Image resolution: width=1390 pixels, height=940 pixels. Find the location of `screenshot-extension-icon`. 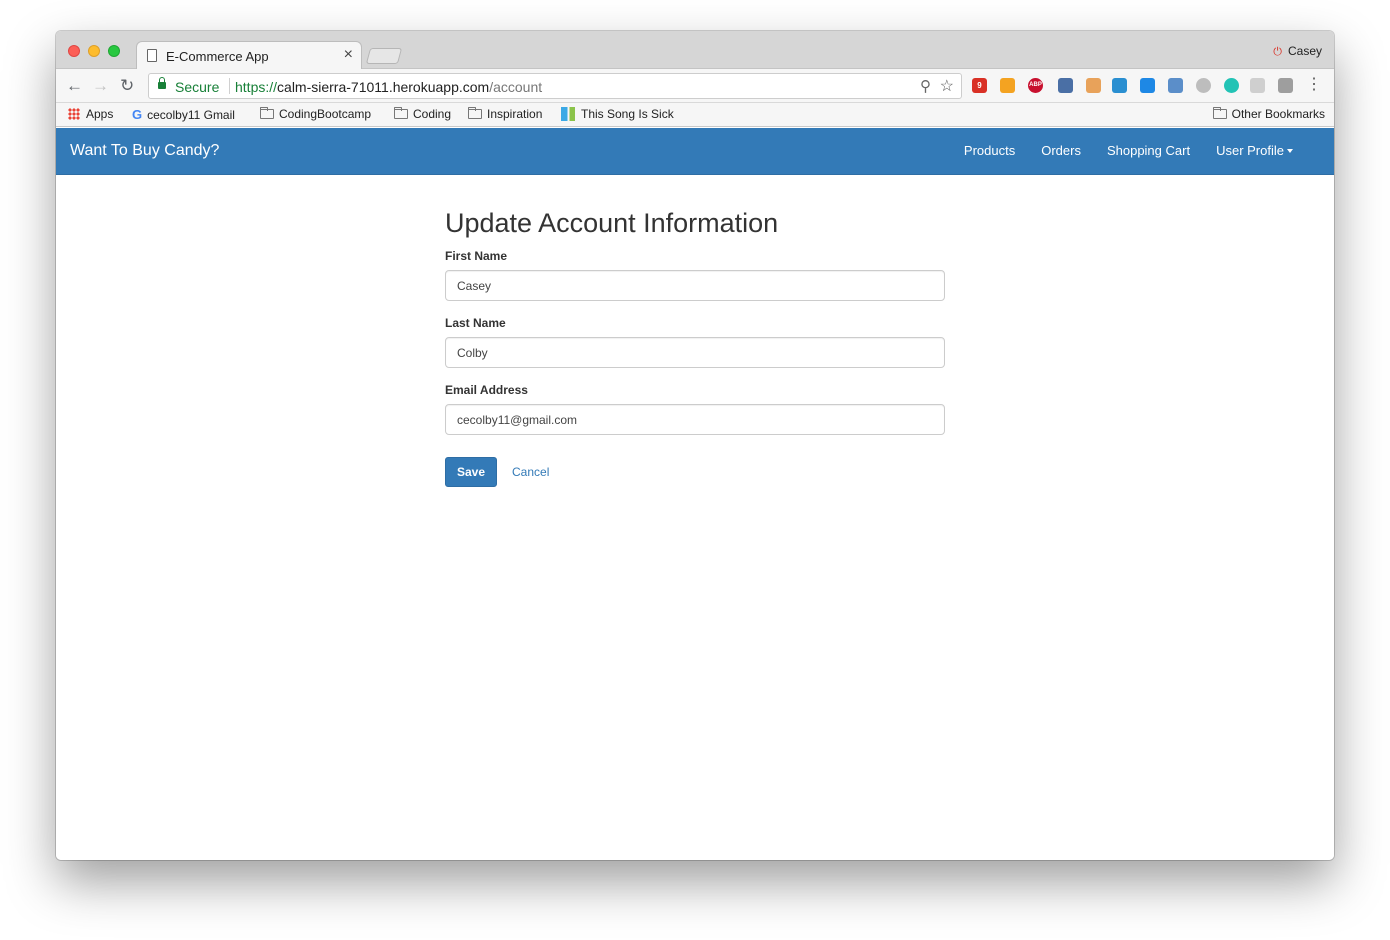

screenshot-extension-icon is located at coordinates (1175, 85).